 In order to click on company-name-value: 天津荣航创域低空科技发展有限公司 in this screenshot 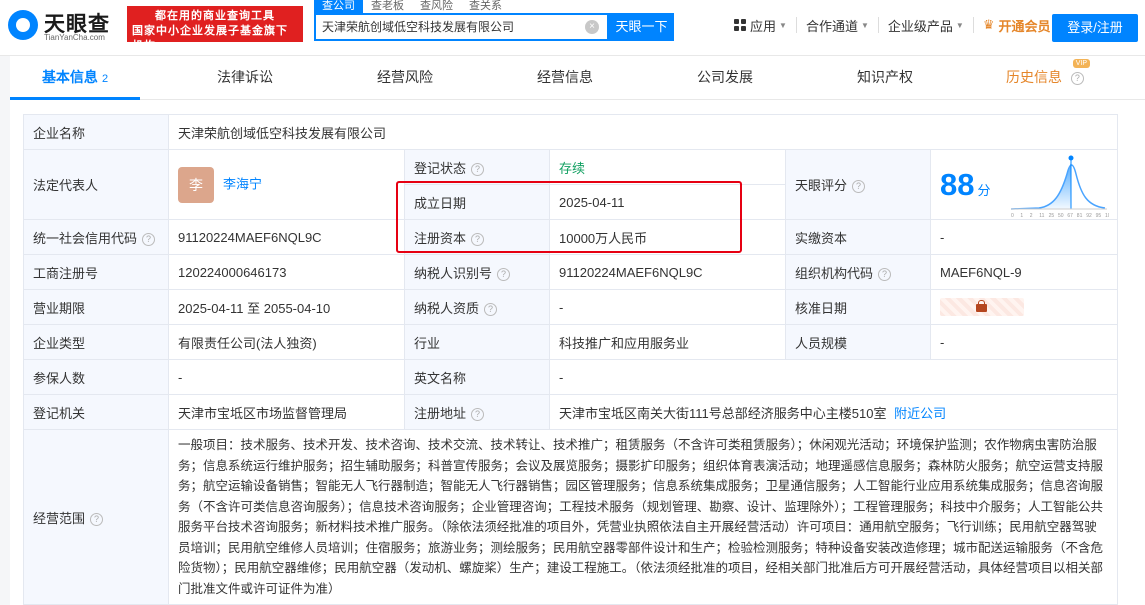, I will do `click(643, 132)`.